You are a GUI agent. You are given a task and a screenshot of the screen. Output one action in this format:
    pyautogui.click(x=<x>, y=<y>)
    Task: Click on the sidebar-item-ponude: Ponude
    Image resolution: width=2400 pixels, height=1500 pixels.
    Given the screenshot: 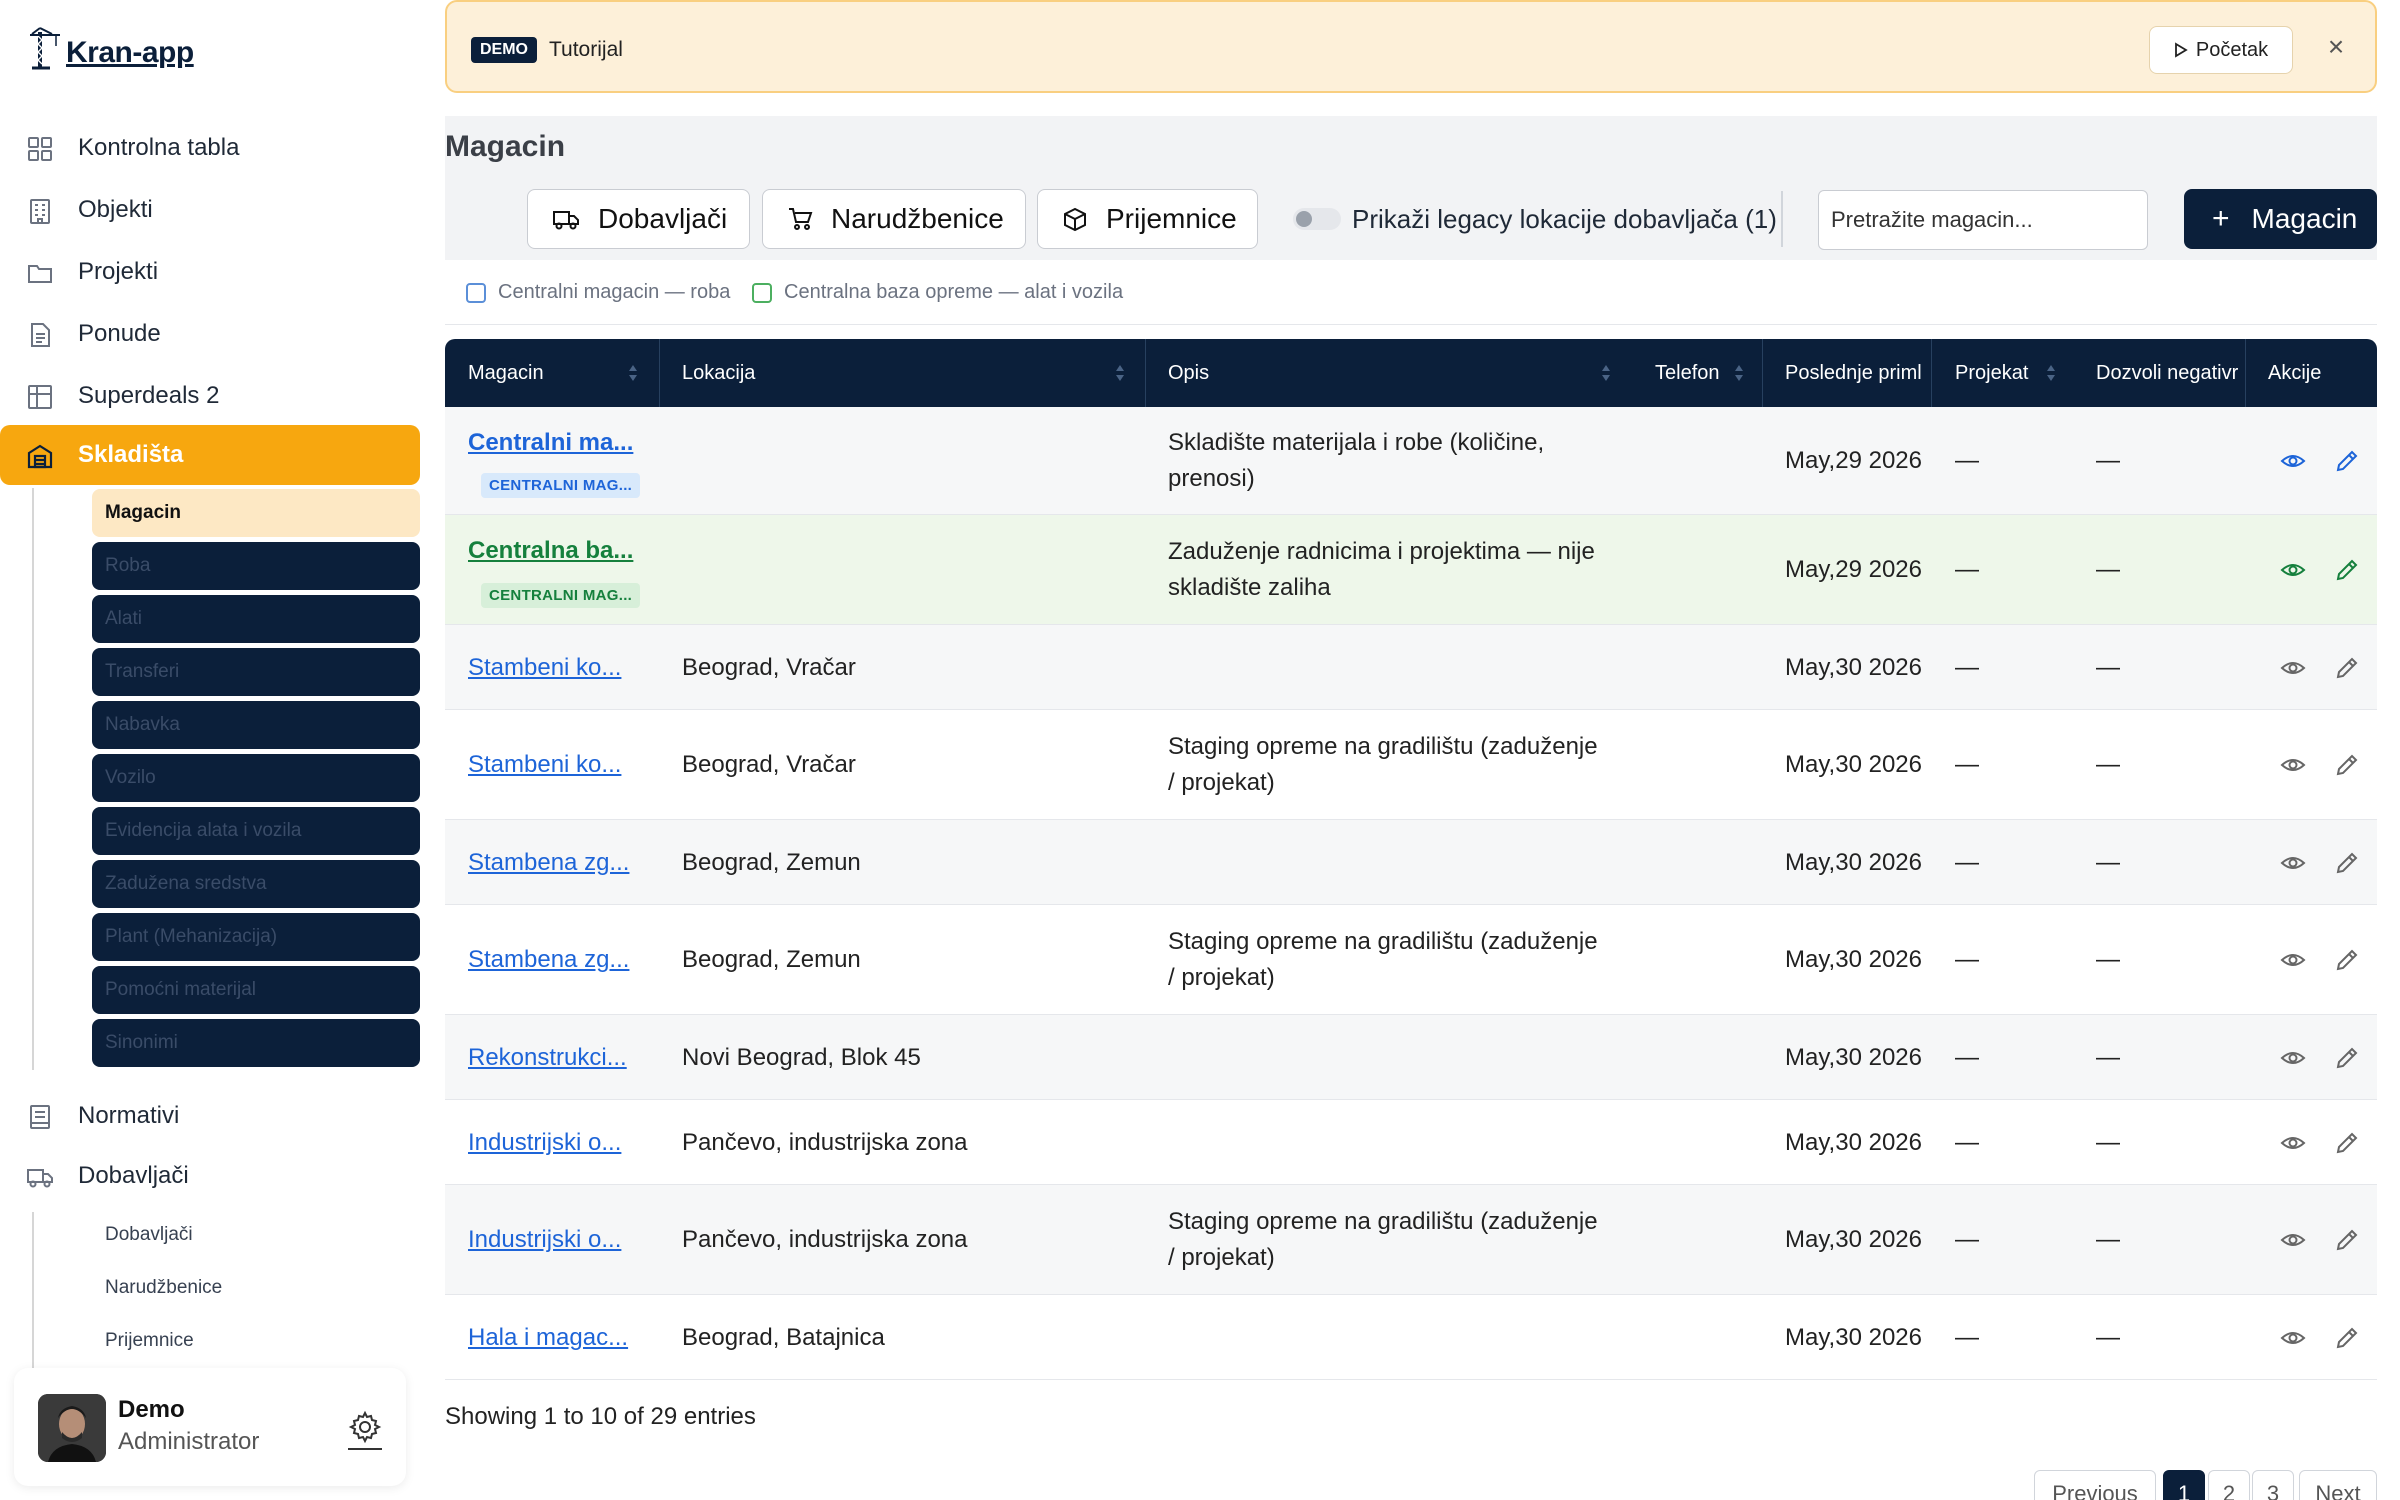 What is the action you would take?
    pyautogui.click(x=210, y=334)
    